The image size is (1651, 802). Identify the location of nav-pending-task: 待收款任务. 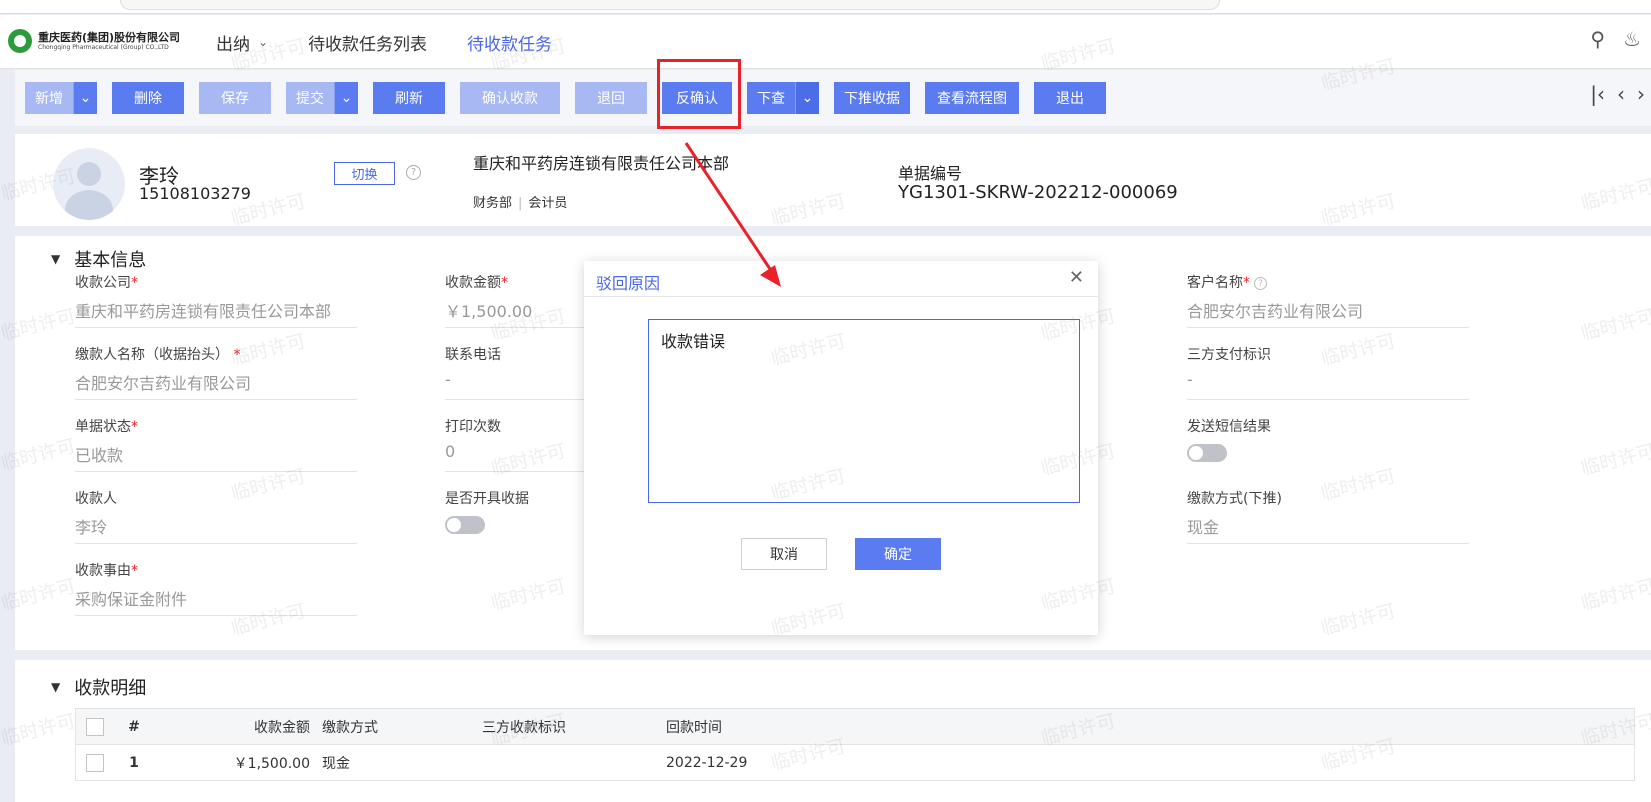
(509, 42).